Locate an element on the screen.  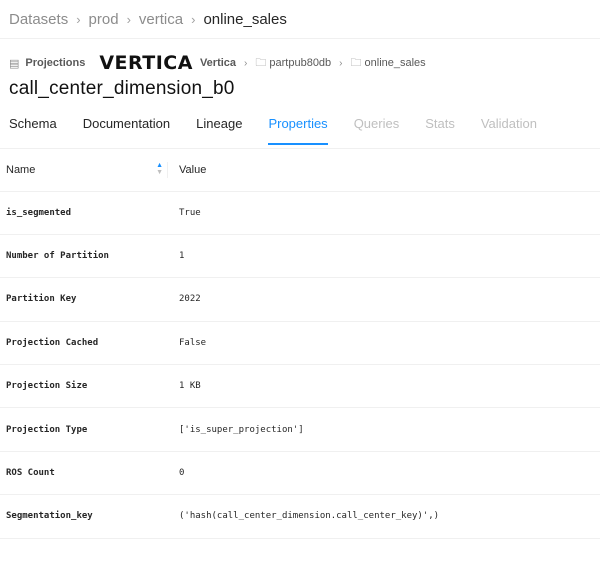
page-title: call_center_dimension_b0 is located at coordinates (122, 88).